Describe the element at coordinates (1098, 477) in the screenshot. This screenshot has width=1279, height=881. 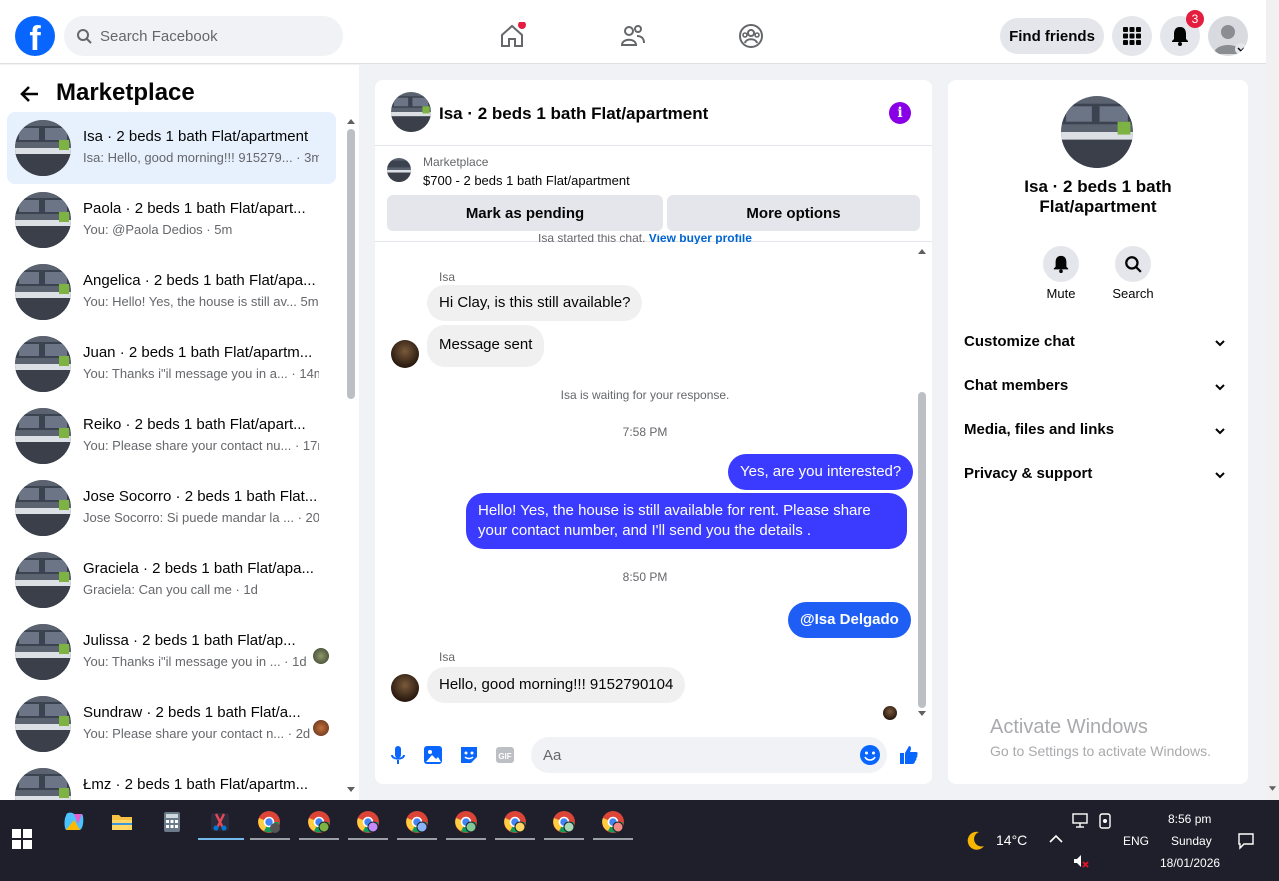
I see `privacy-support-row: Privacy & support` at that location.